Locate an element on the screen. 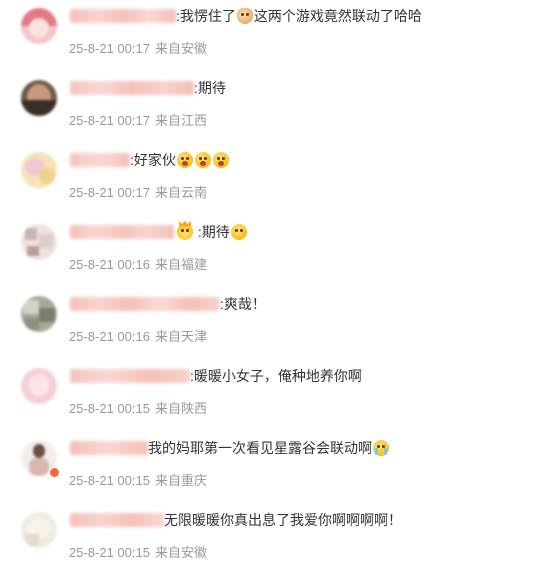  comment-item: 无限暖暖你真出息了我爱你啊啊啊啊！ 25-8-21 00:15 来自安徽 is located at coordinates (276, 542).